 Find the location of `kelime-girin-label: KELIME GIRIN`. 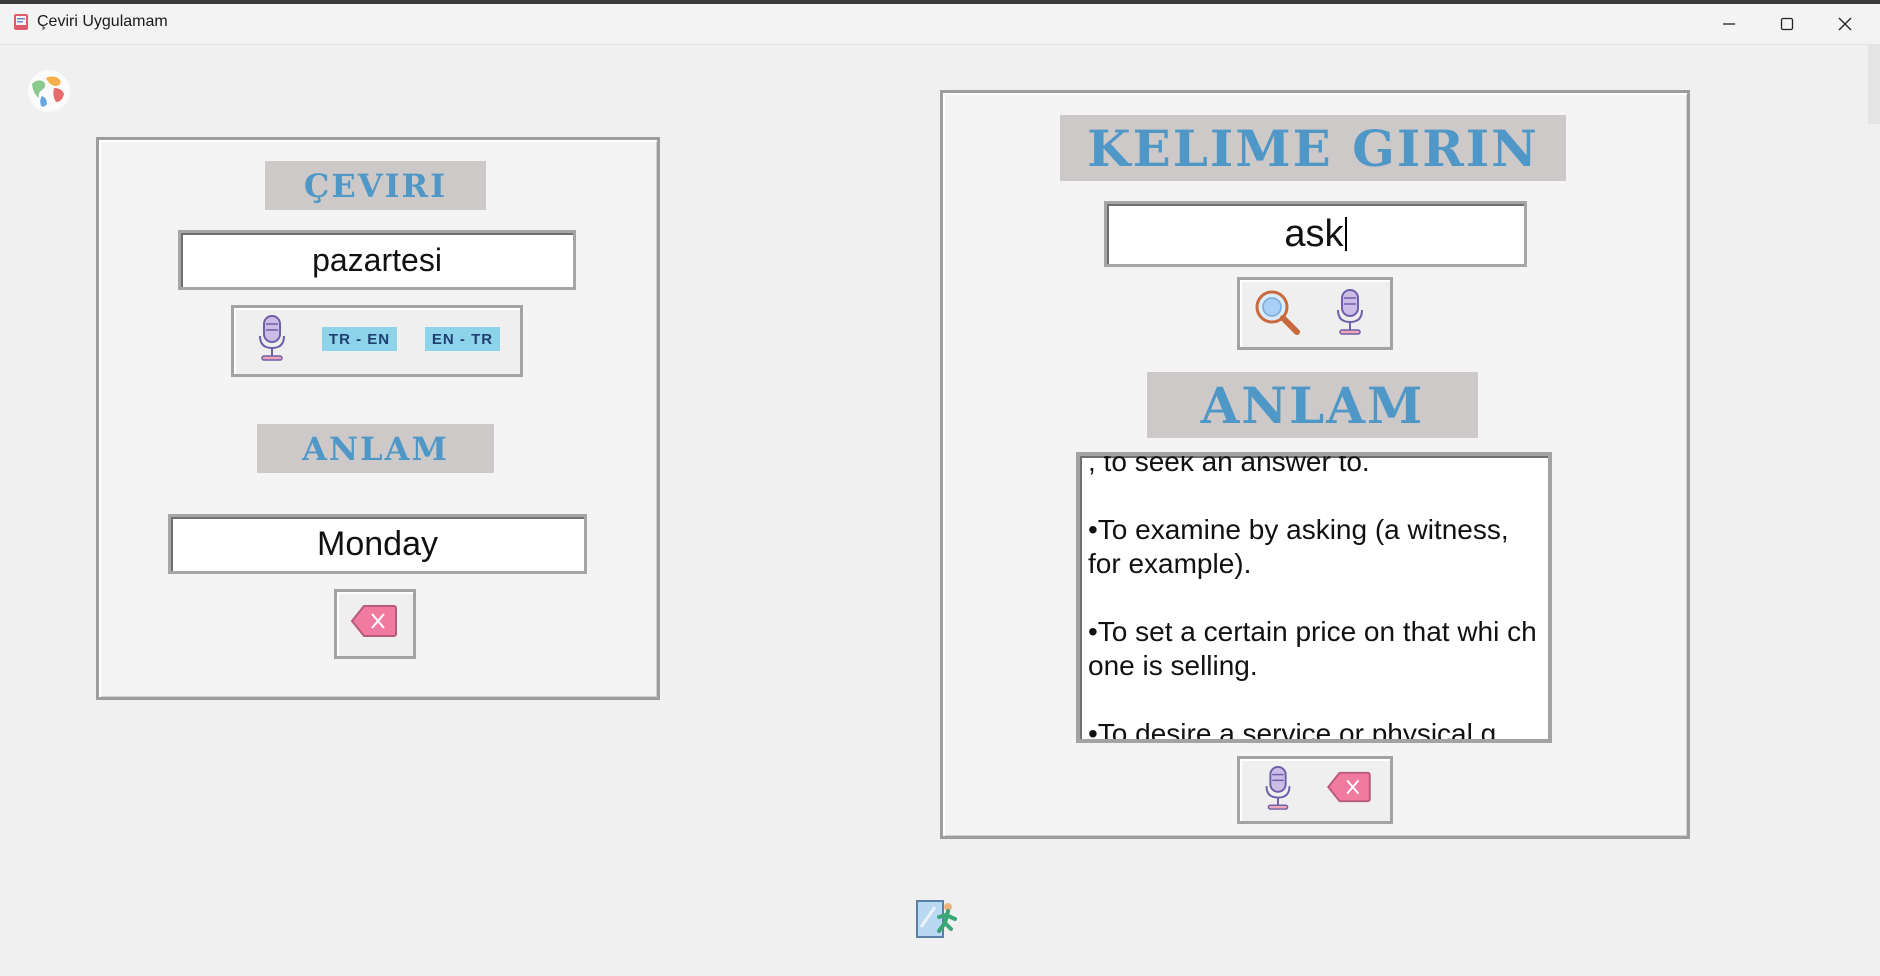

kelime-girin-label: KELIME GIRIN is located at coordinates (1313, 148).